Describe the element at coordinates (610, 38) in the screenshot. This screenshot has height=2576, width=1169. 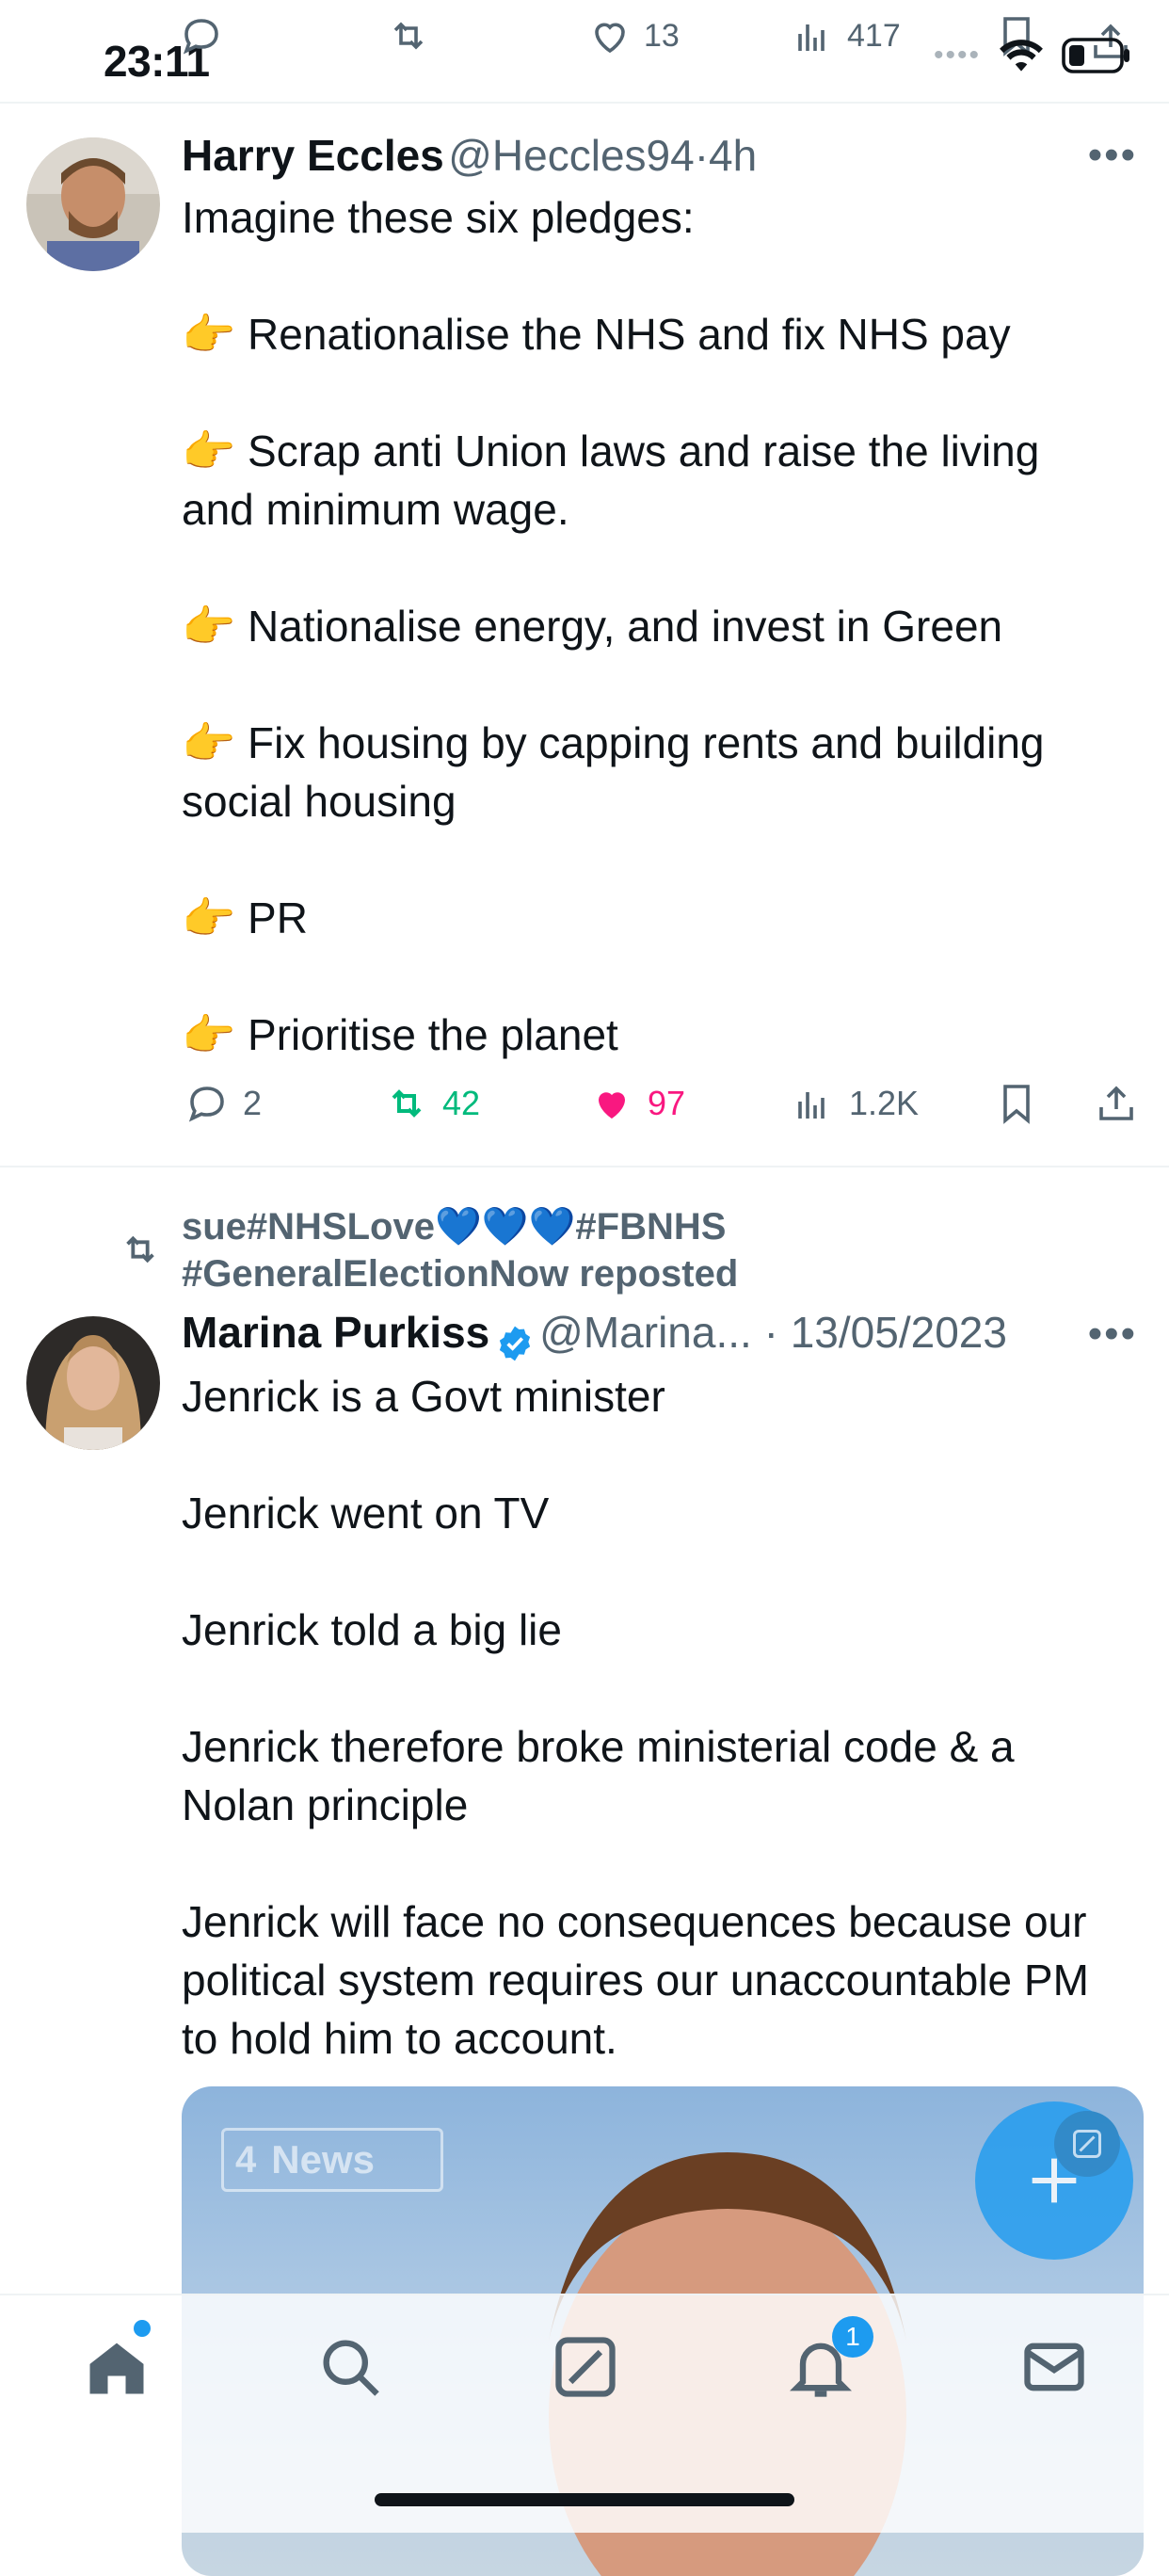
I see `heart-icon` at that location.